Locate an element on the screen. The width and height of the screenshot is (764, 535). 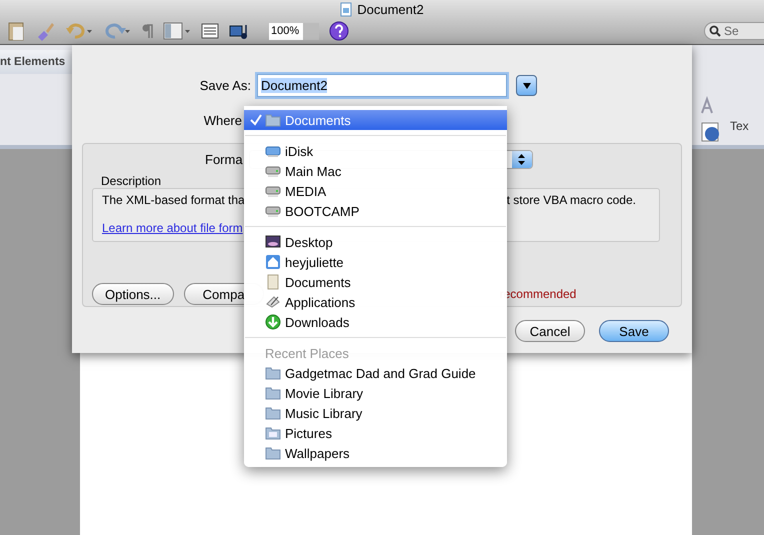
clipboard-icon is located at coordinates (16, 31).